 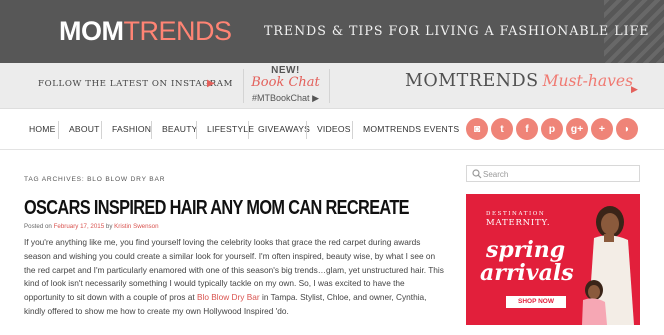 What do you see at coordinates (558, 174) in the screenshot?
I see `search-input` at bounding box center [558, 174].